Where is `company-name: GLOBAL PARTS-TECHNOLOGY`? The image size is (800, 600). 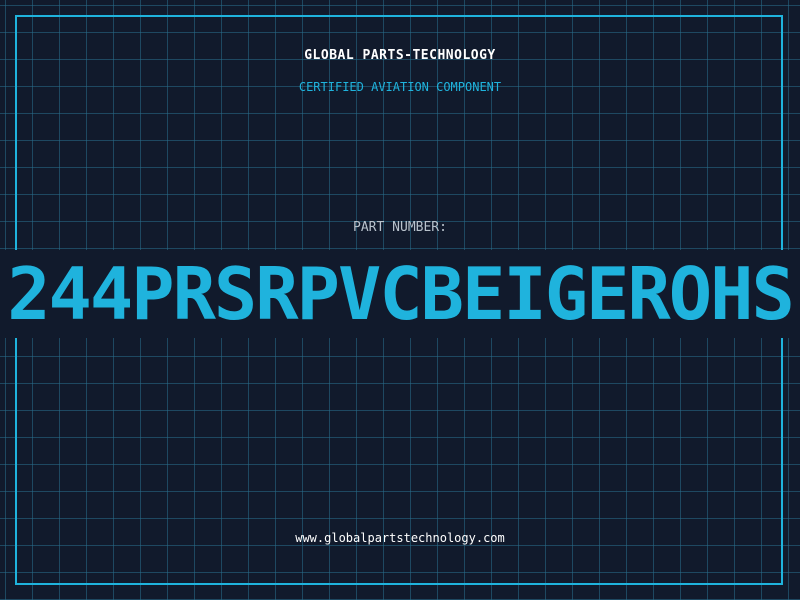 company-name: GLOBAL PARTS-TECHNOLOGY is located at coordinates (400, 55).